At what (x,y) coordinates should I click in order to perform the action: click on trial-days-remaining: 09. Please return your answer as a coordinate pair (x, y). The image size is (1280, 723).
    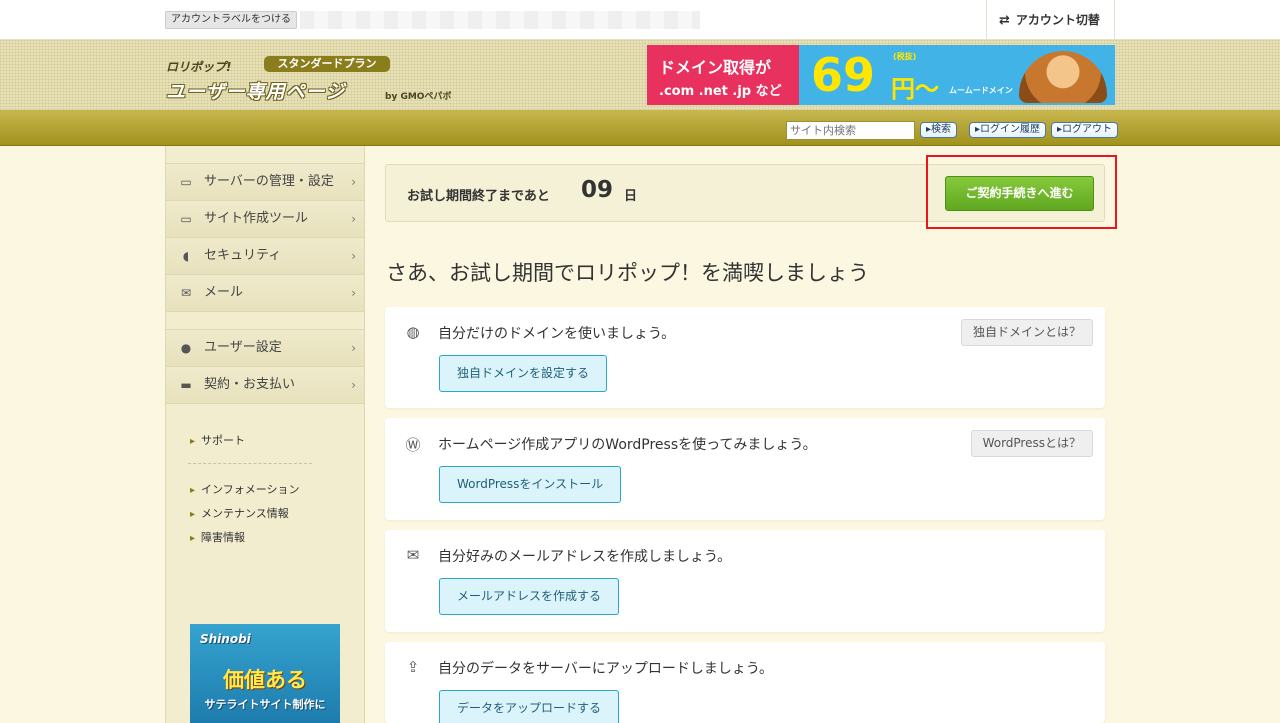
    Looking at the image, I should click on (597, 190).